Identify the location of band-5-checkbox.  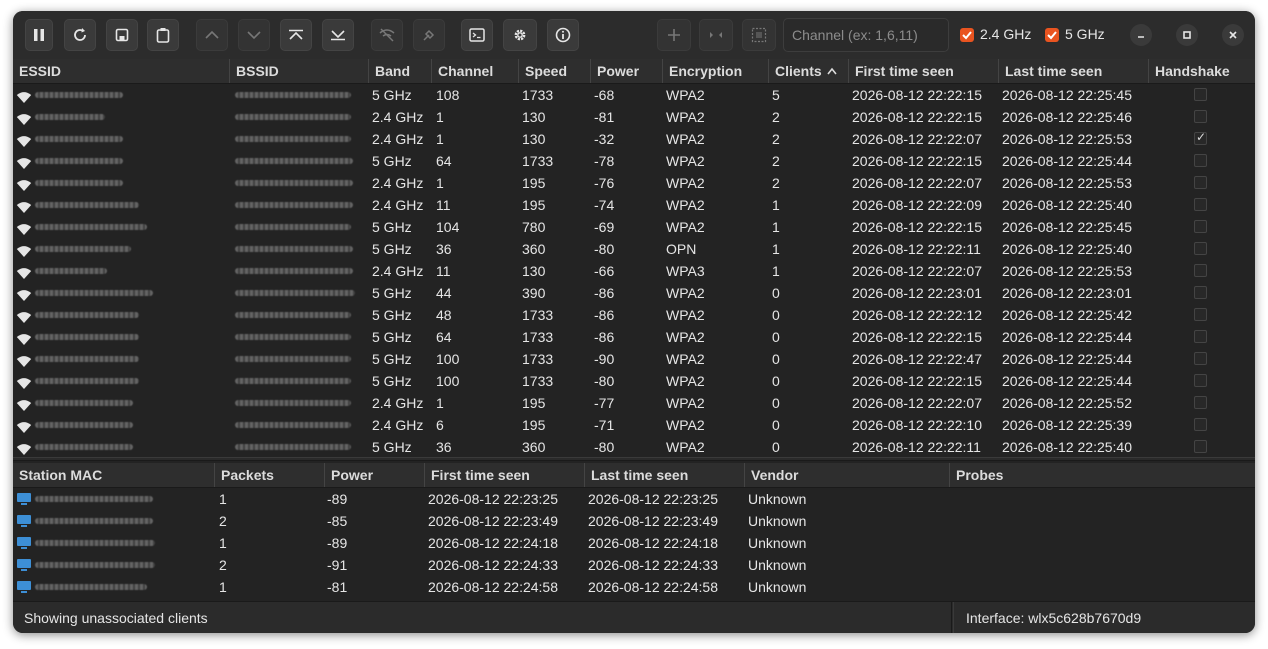
(1052, 35).